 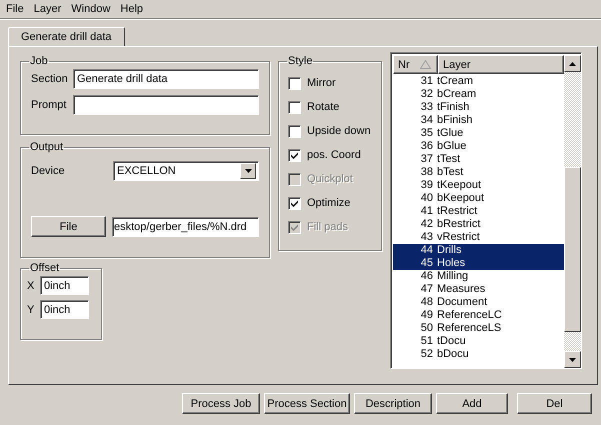 What do you see at coordinates (478, 341) in the screenshot?
I see `layer-row: 51 tDocu` at bounding box center [478, 341].